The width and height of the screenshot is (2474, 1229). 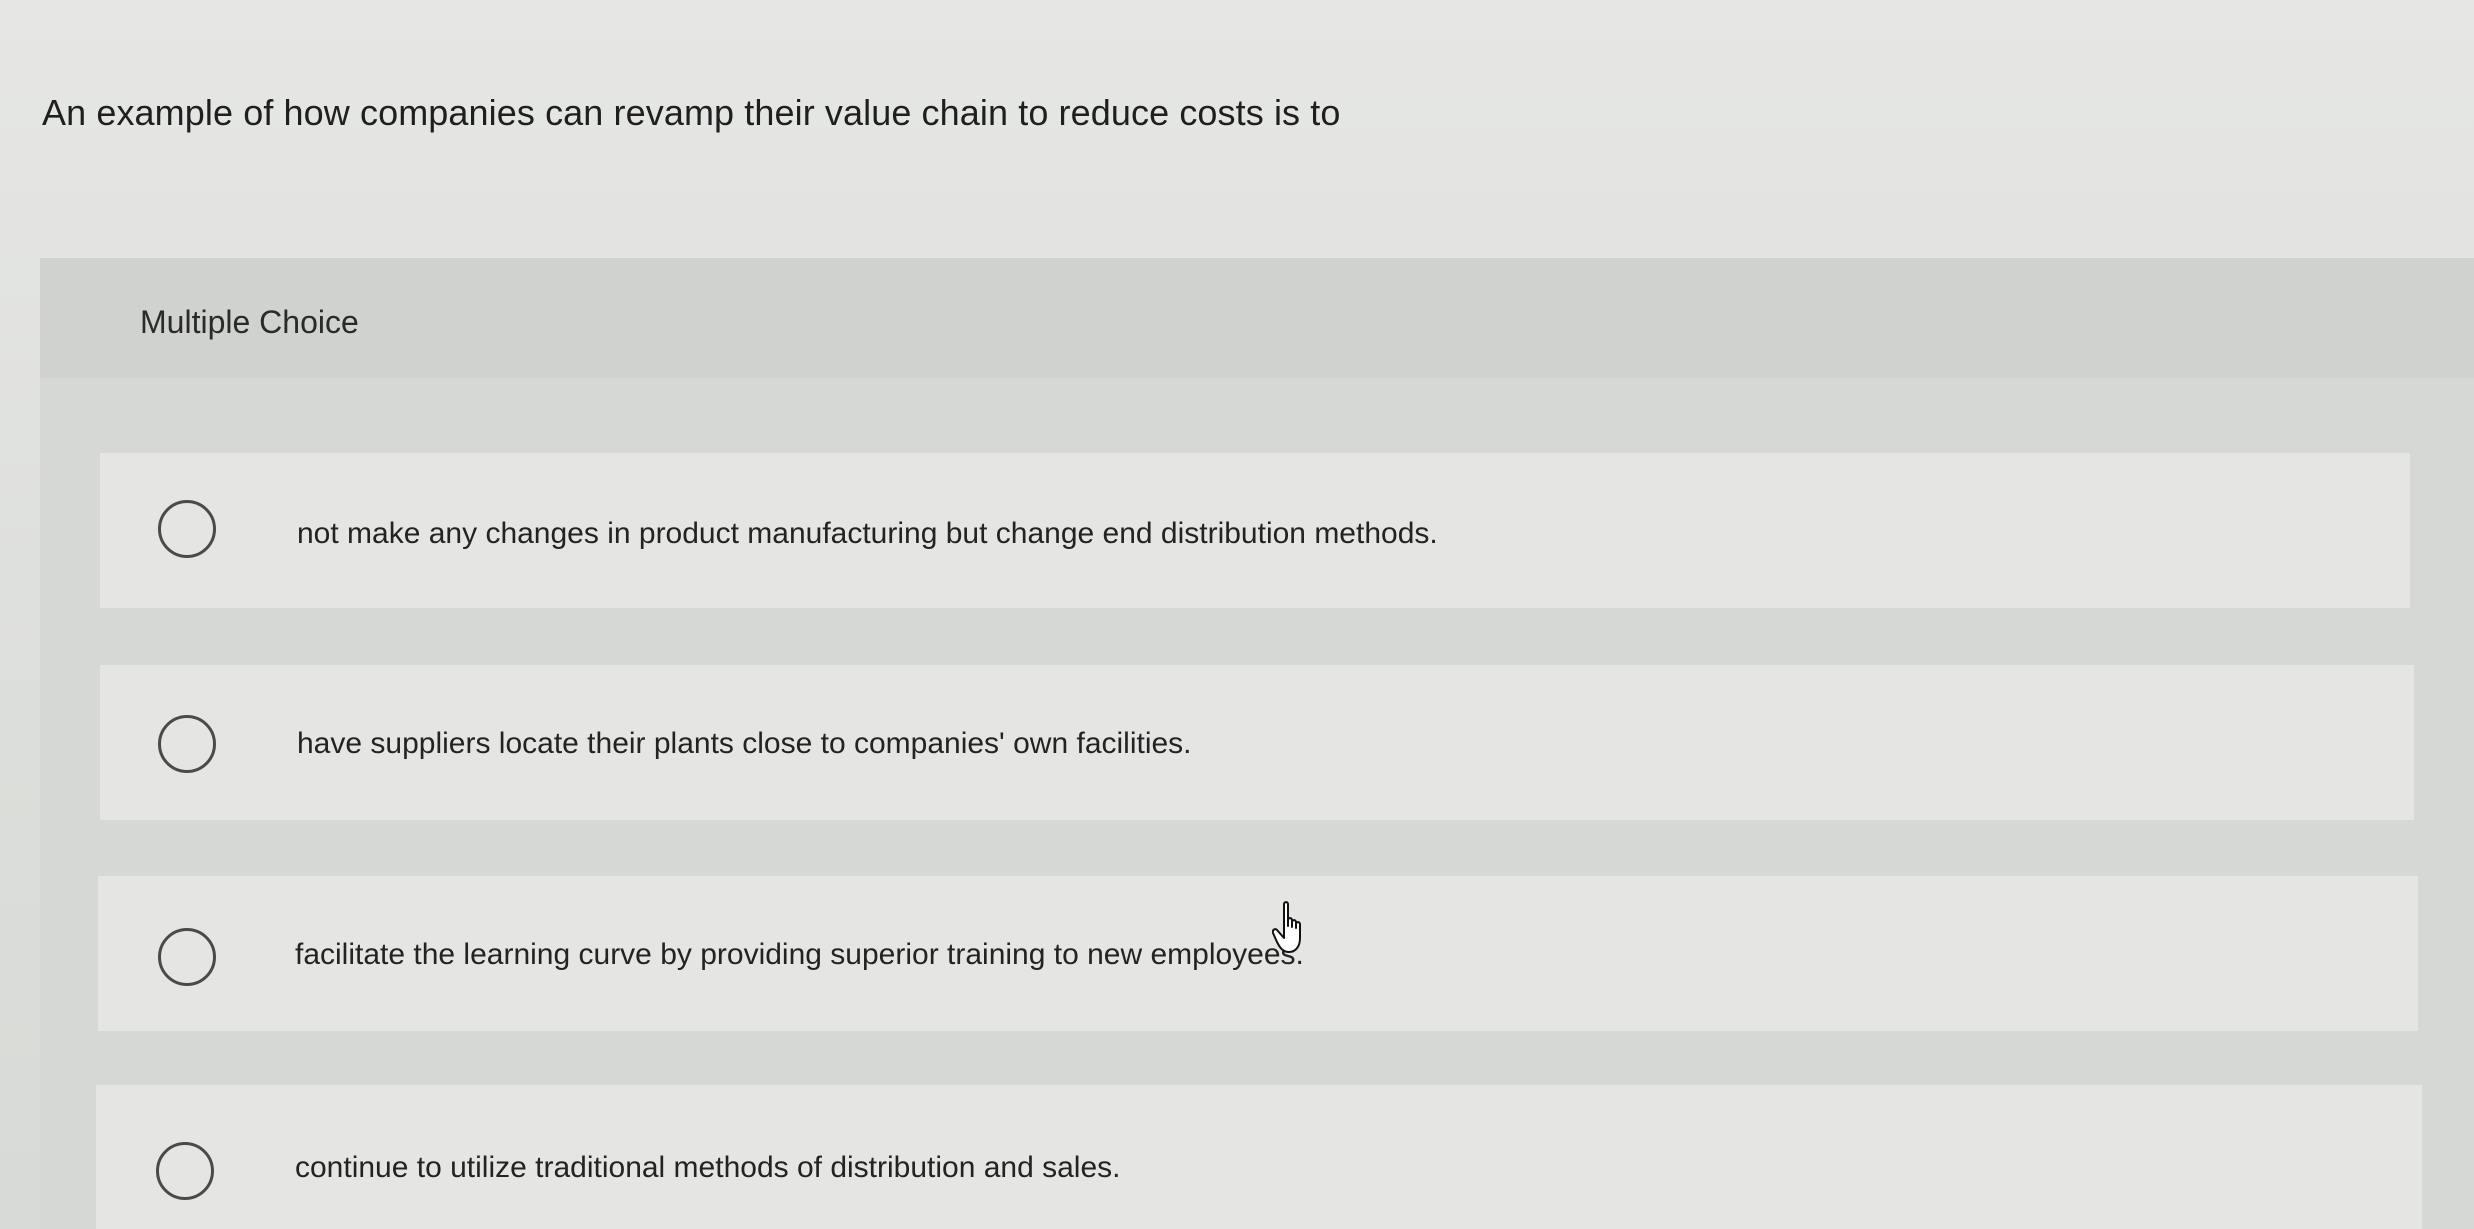 What do you see at coordinates (1257, 318) in the screenshot?
I see `multiple-choice-header: Multiple Choice` at bounding box center [1257, 318].